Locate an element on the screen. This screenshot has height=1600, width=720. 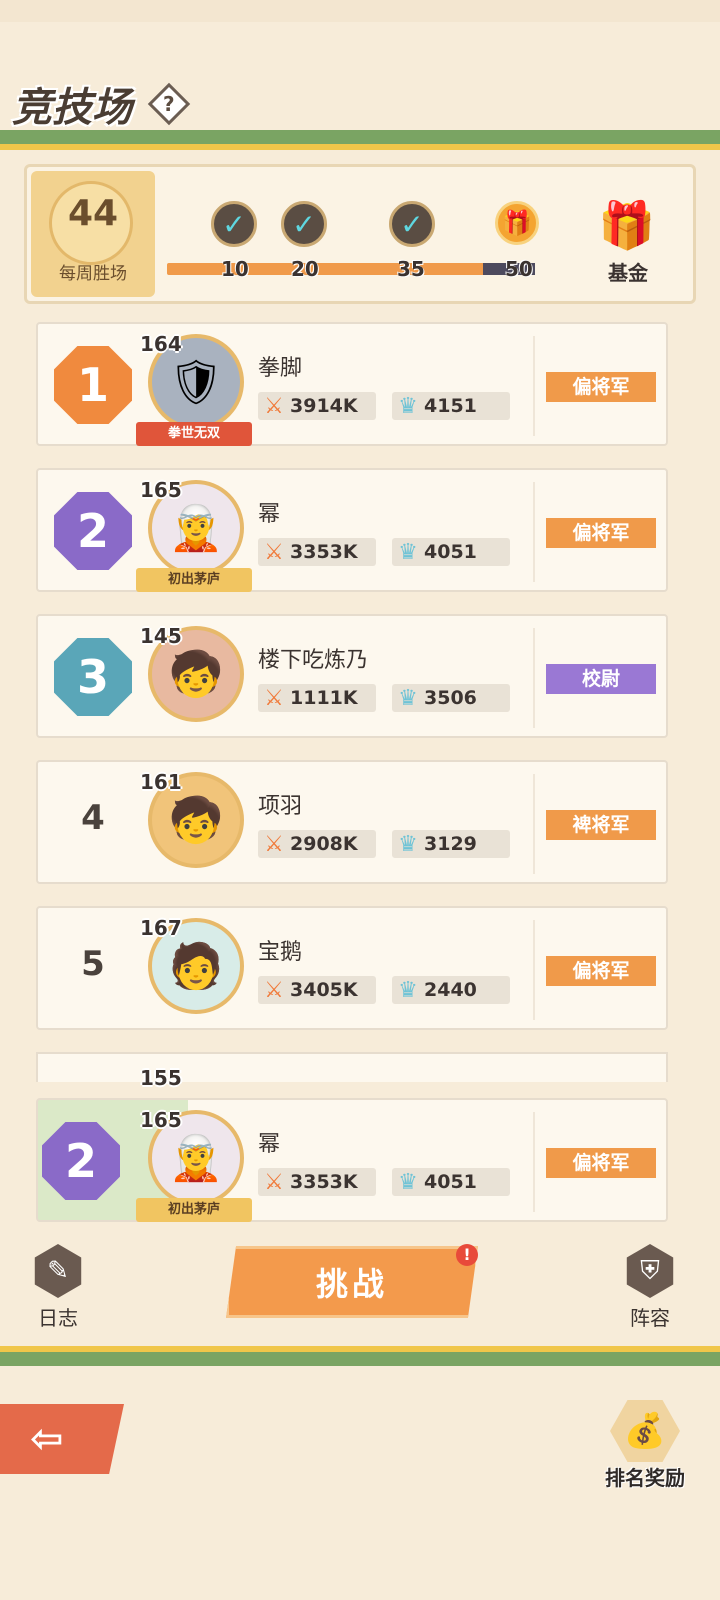
fund-gift-icon: 🎁 is located at coordinates (627, 225).